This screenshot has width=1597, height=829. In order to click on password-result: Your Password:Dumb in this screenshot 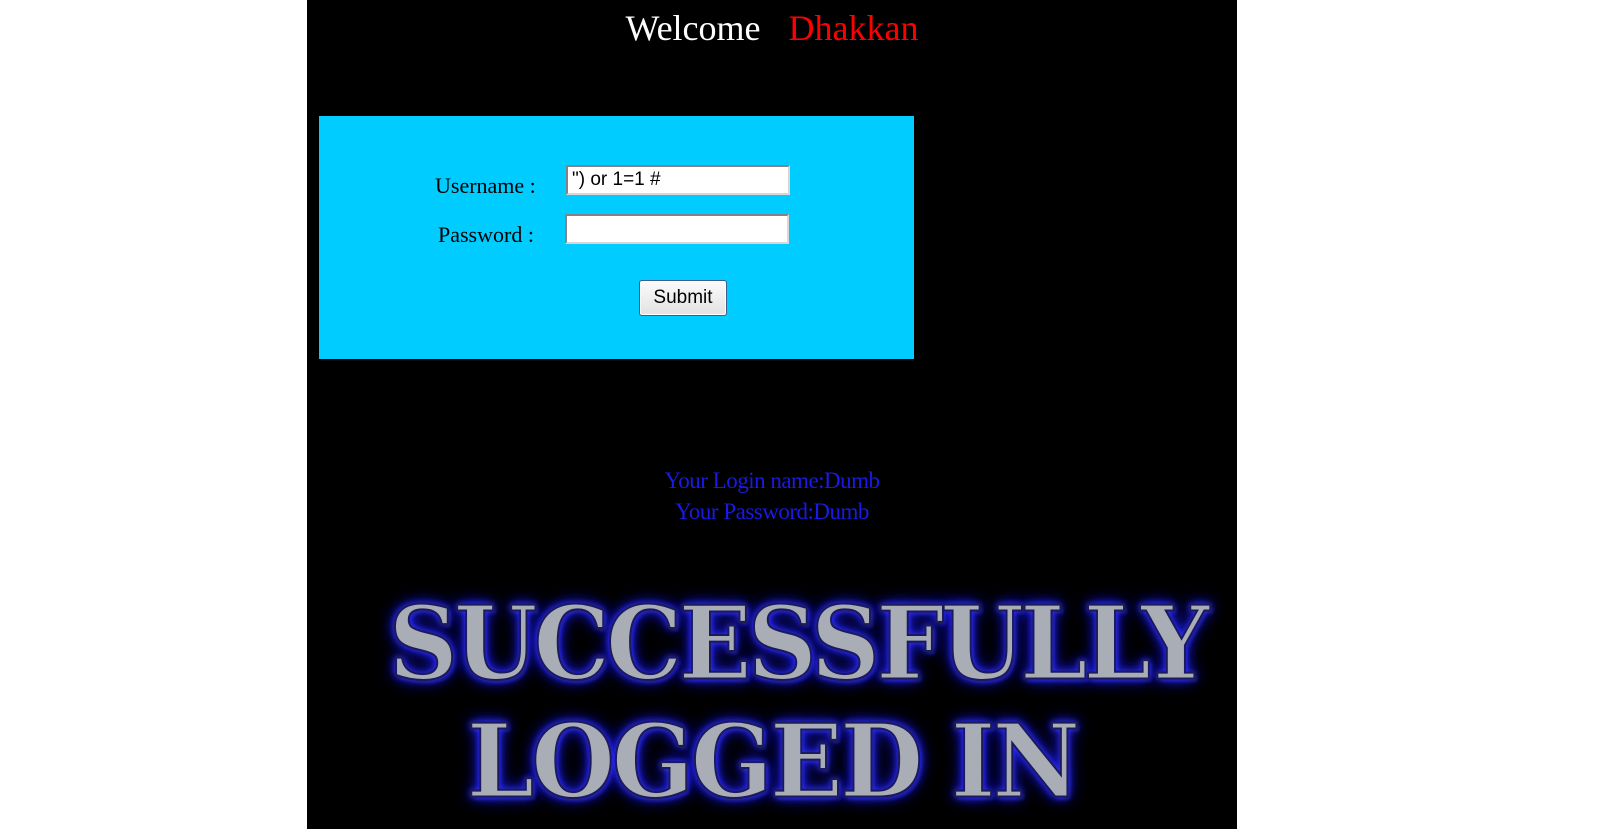, I will do `click(772, 511)`.